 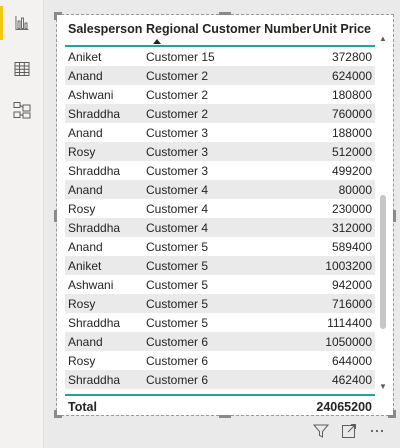 What do you see at coordinates (351, 95) in the screenshot?
I see `cell-unit-price: 180800` at bounding box center [351, 95].